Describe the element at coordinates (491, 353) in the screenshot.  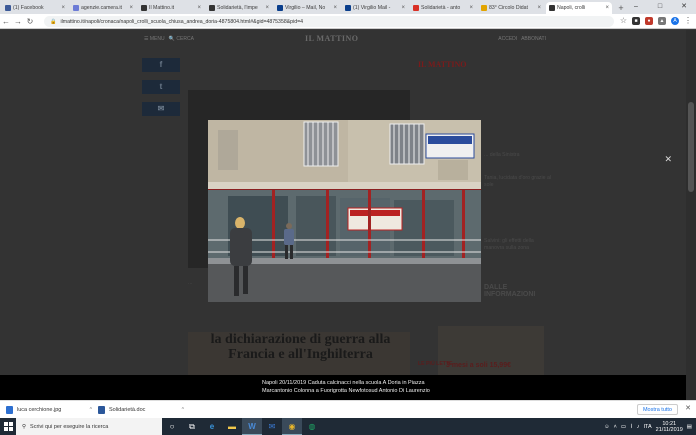
I see `subscription-advert: 3 mesi a soli 15,99€` at that location.